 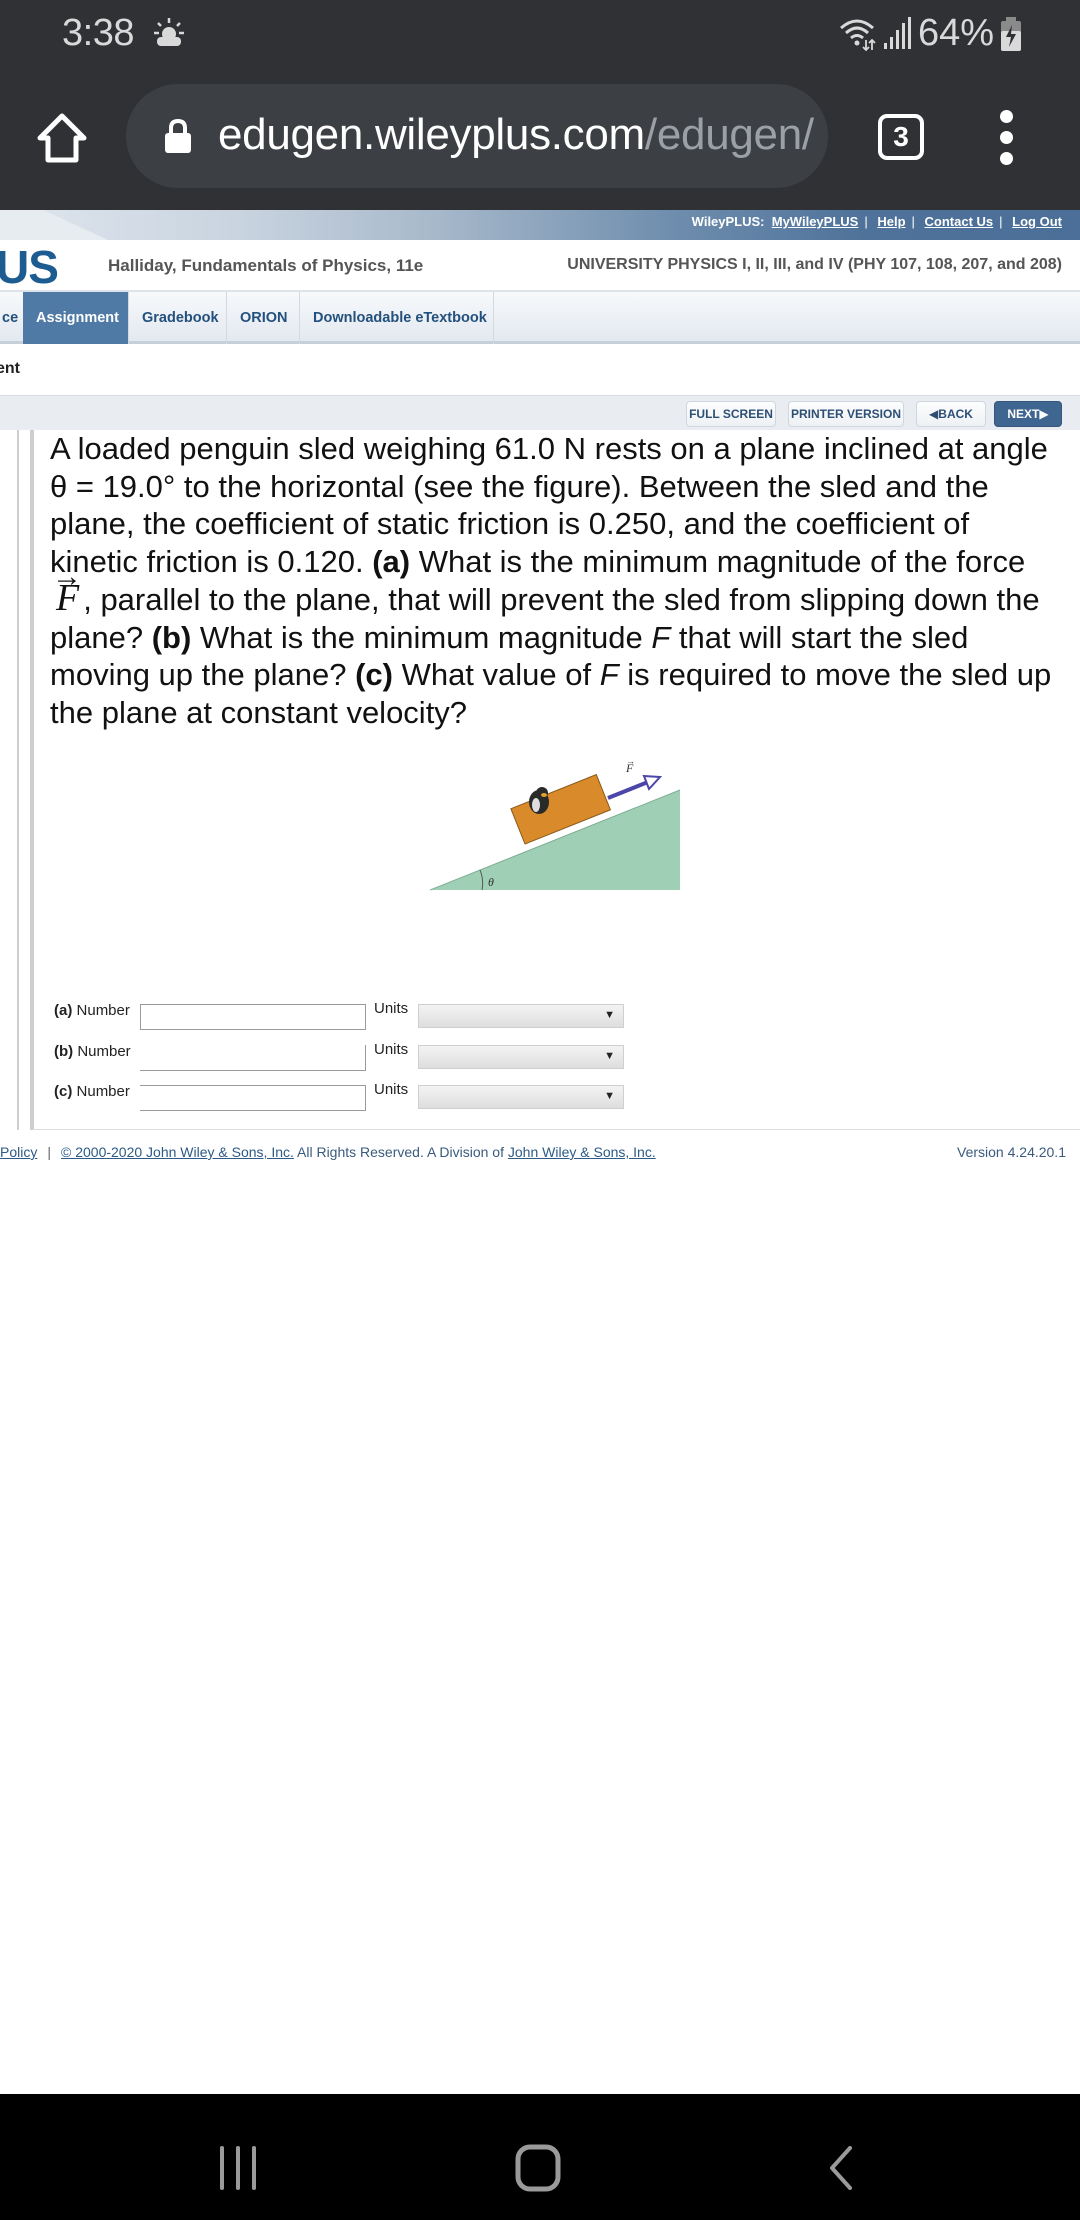 I want to click on partly-sunny-icon, so click(x=169, y=32).